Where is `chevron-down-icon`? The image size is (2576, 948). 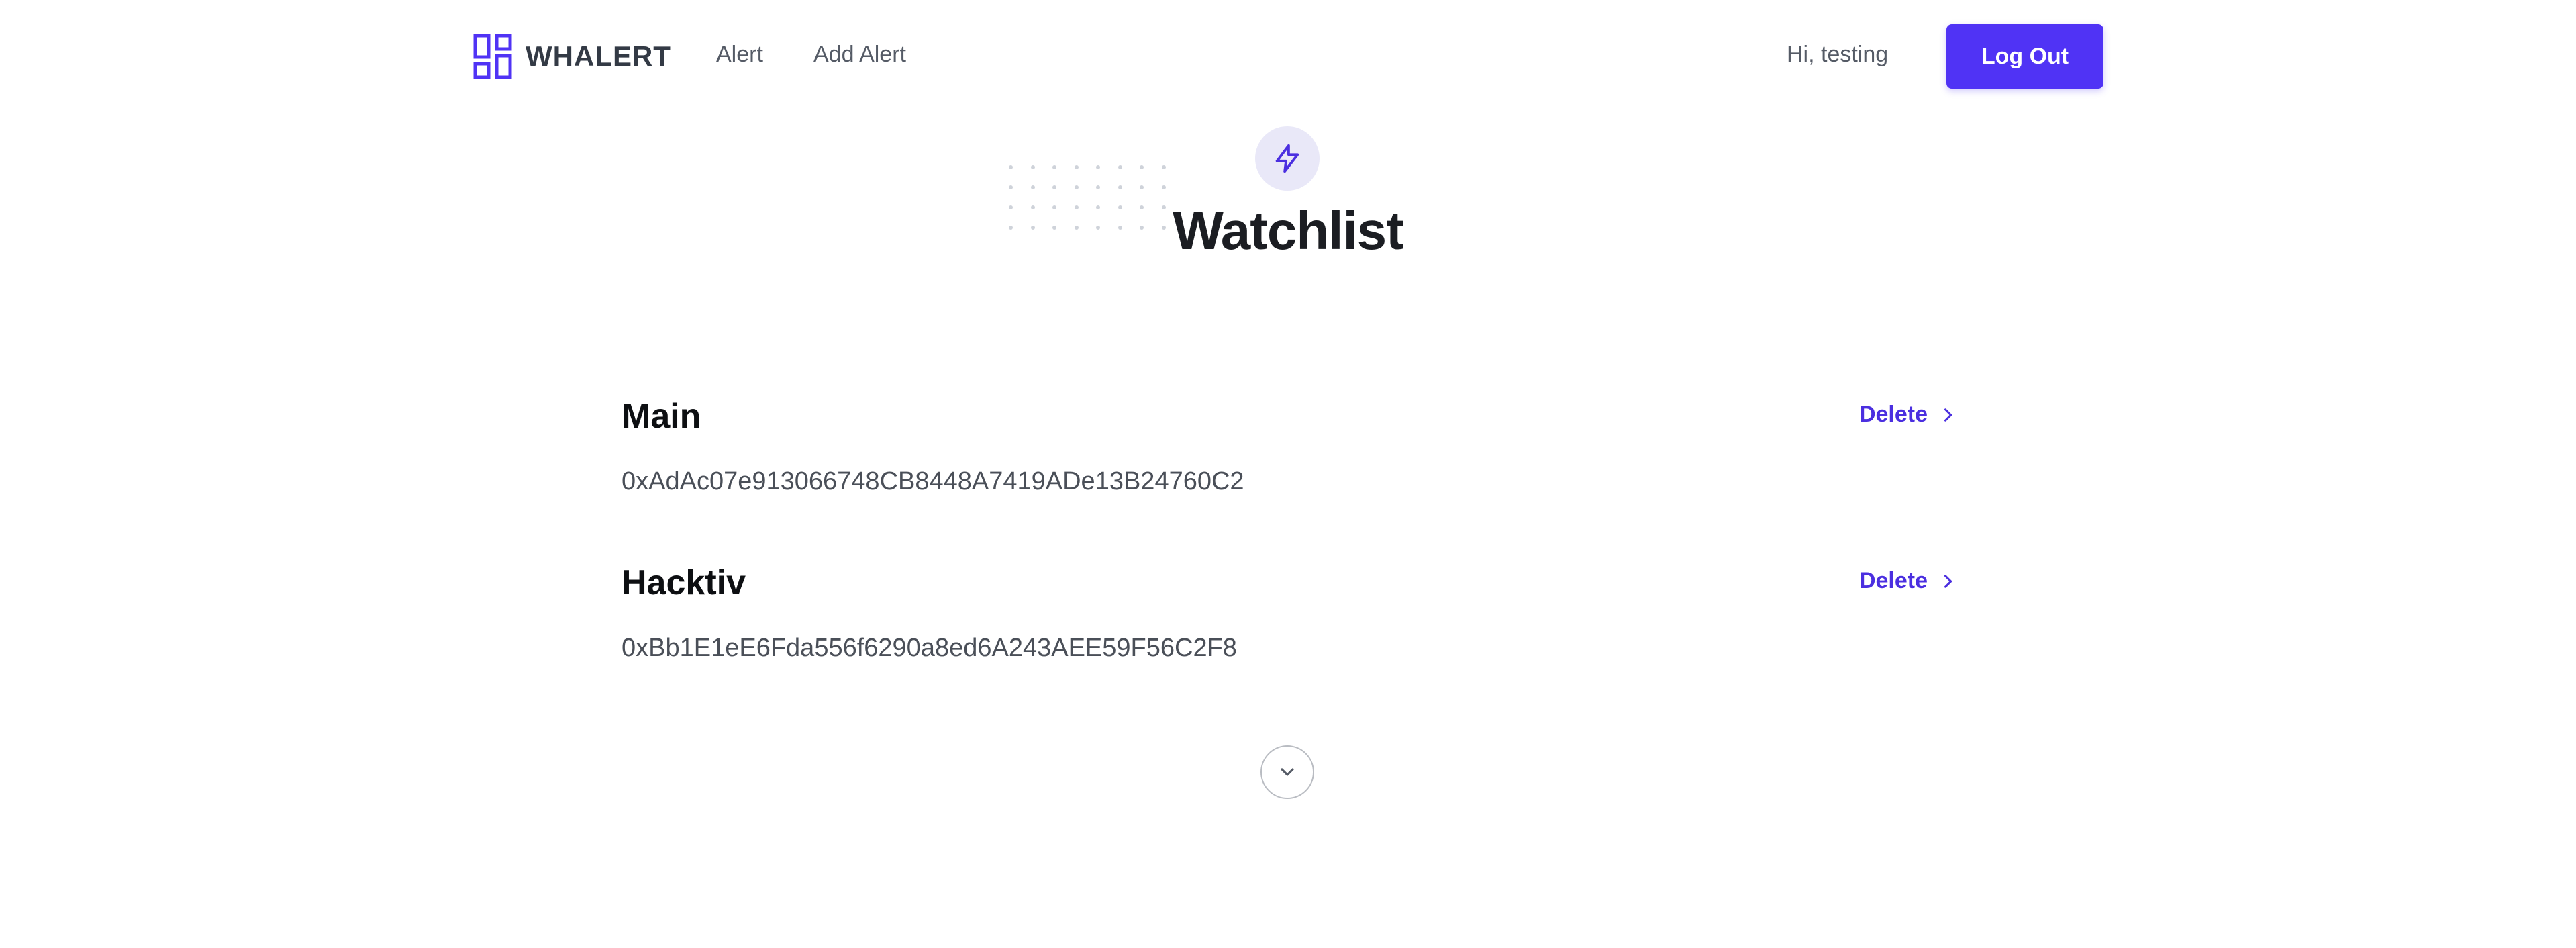 chevron-down-icon is located at coordinates (1287, 772).